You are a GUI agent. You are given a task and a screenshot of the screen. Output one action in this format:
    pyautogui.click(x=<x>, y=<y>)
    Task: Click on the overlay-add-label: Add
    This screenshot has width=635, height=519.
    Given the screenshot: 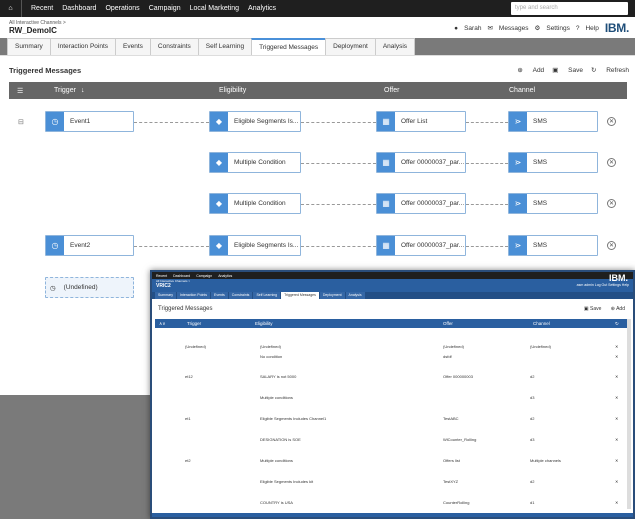 What is the action you would take?
    pyautogui.click(x=620, y=309)
    